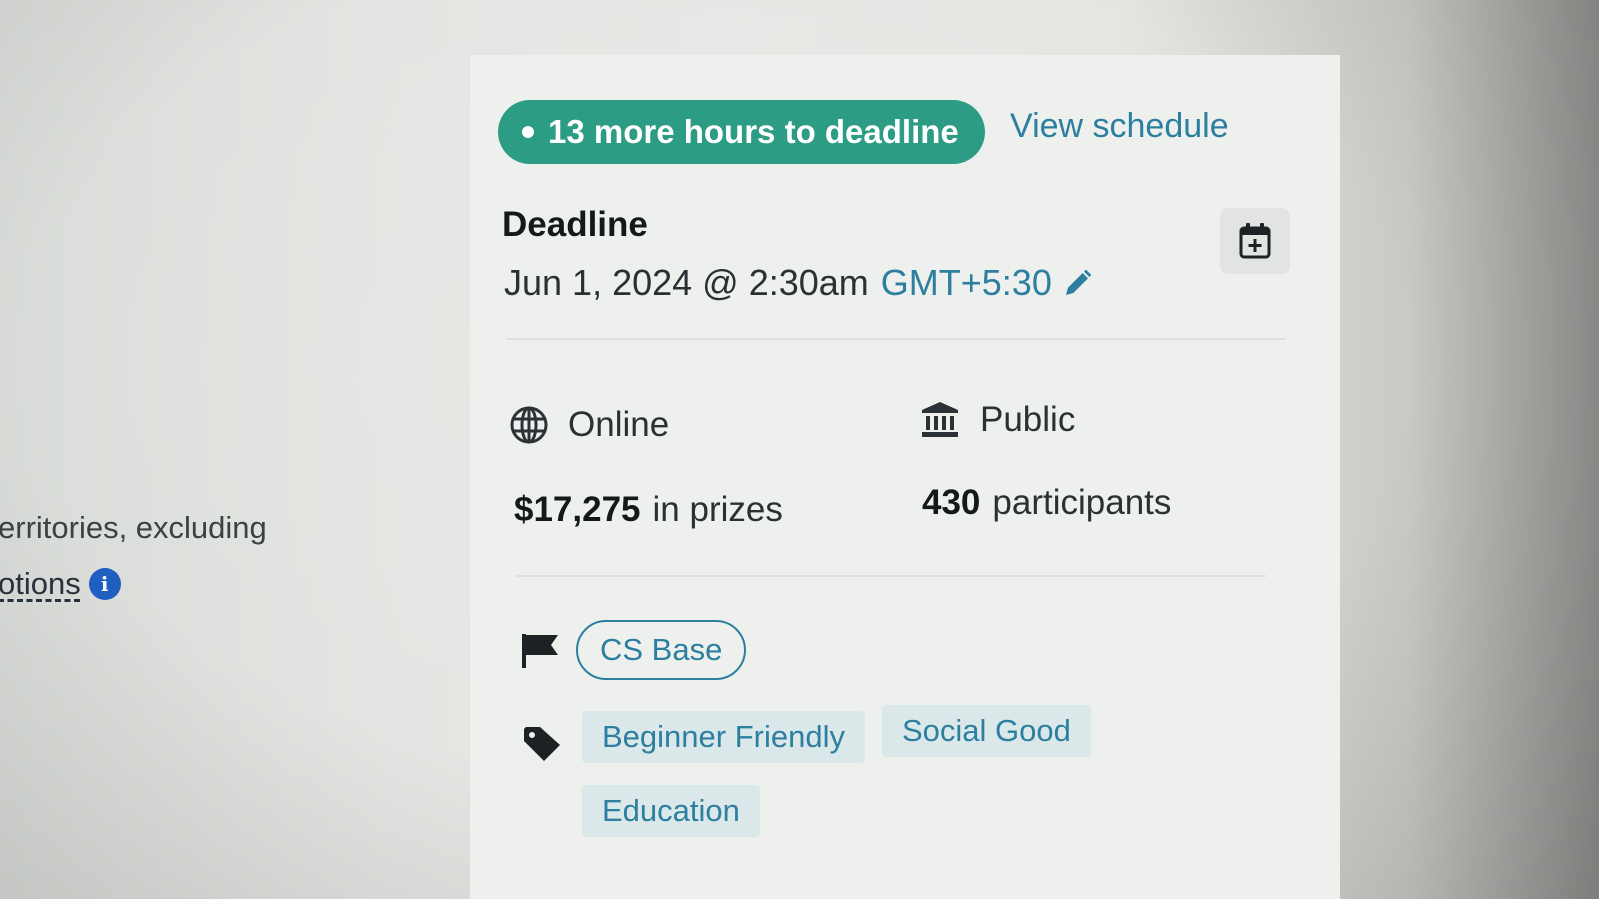 This screenshot has width=1599, height=899. What do you see at coordinates (723, 737) in the screenshot?
I see `tag-chip: Beginner Friendly` at bounding box center [723, 737].